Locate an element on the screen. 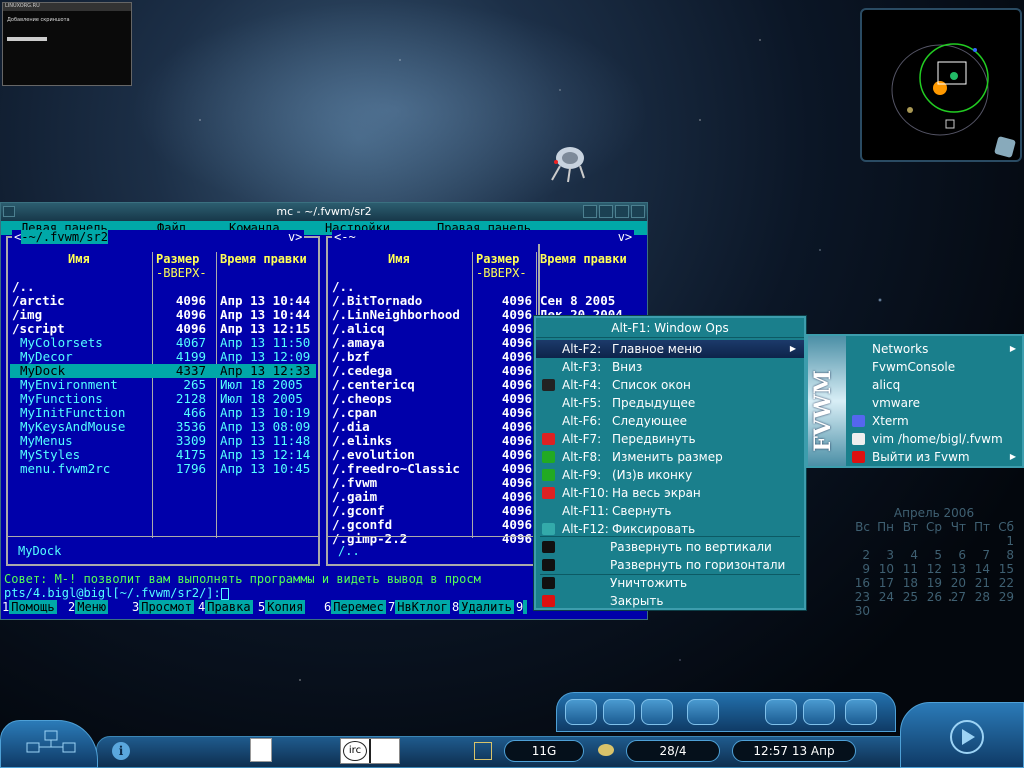 Image resolution: width=1024 pixels, height=768 pixels. window-list-icon is located at coordinates (548, 385).